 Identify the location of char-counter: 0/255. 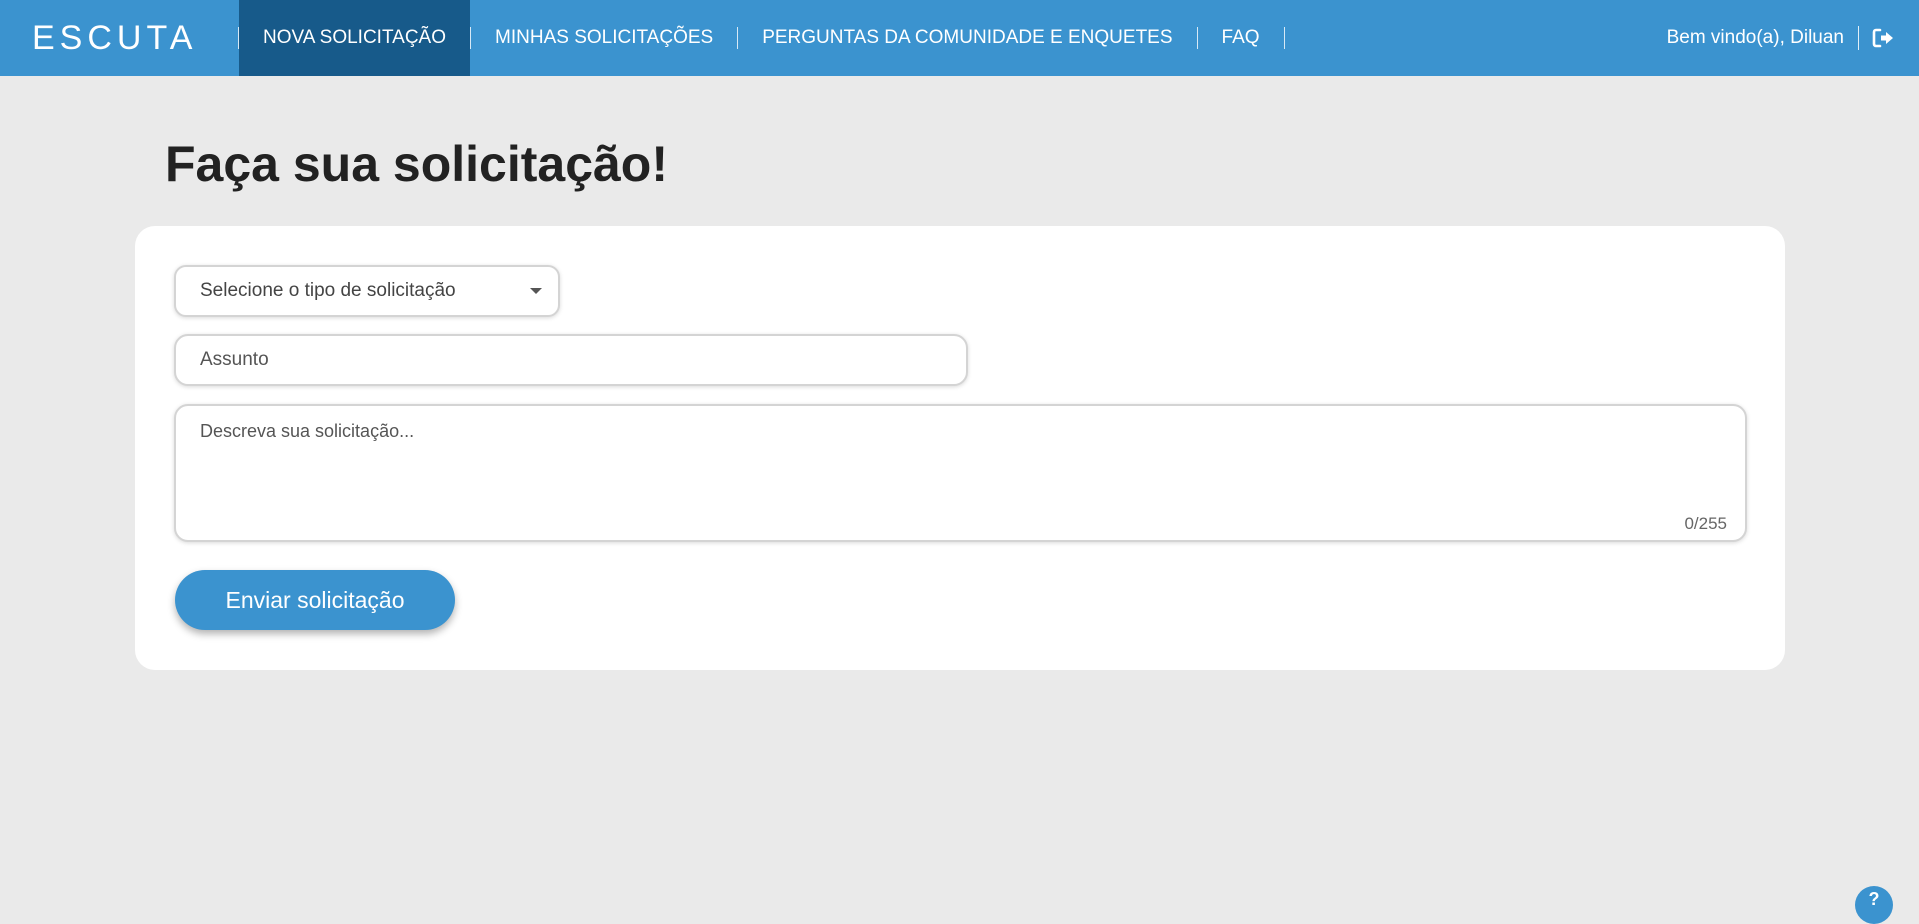
(1705, 523).